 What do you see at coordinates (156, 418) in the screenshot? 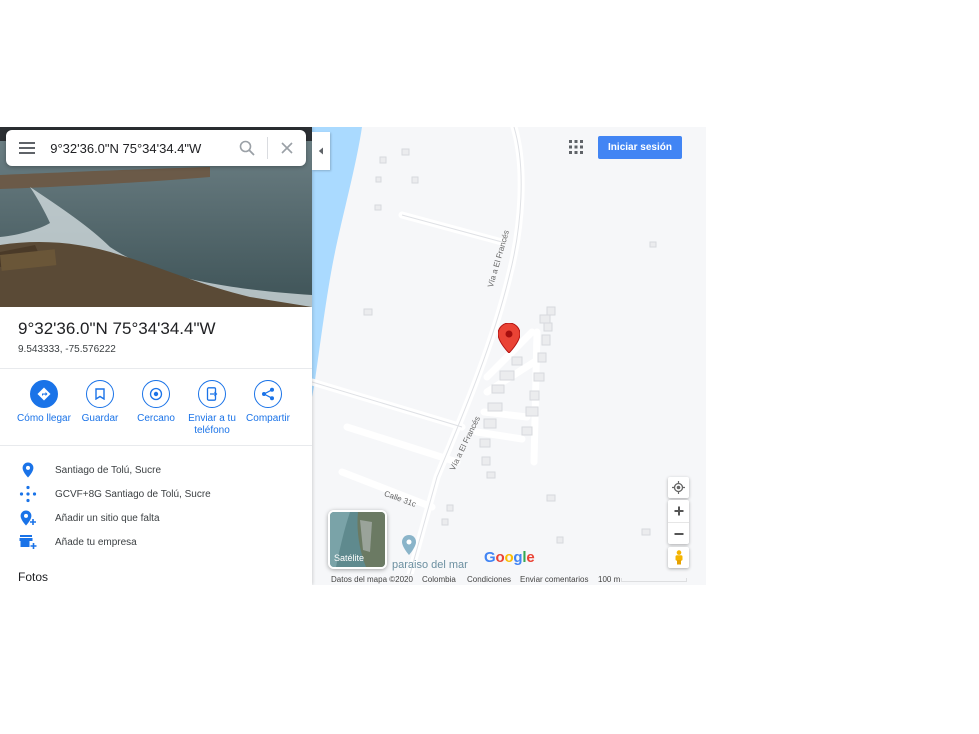
I see `nearby-label: Cercano` at bounding box center [156, 418].